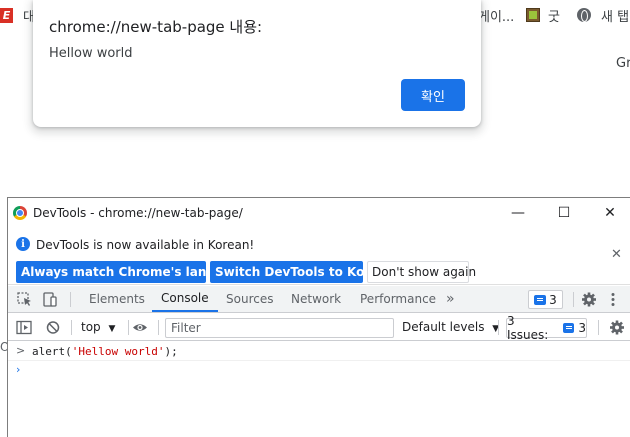 This screenshot has width=630, height=437. What do you see at coordinates (171, 351) in the screenshot?
I see `code-suffix: );` at bounding box center [171, 351].